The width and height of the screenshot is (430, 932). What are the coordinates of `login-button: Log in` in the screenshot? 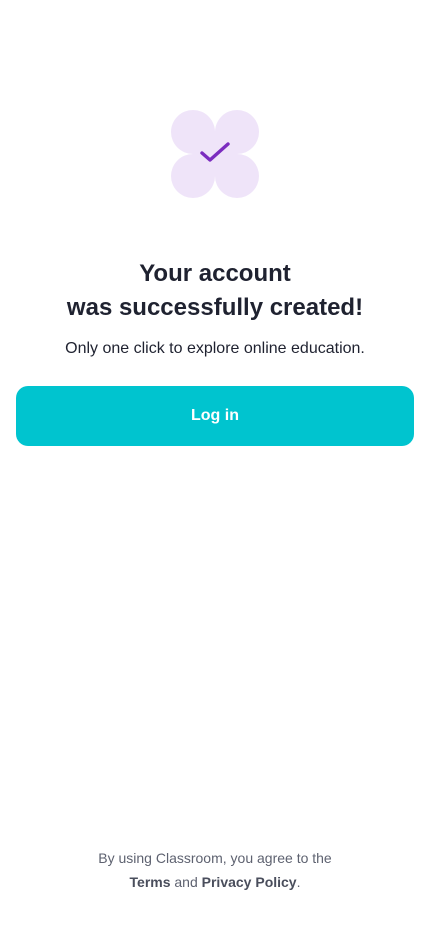 It's located at (215, 416).